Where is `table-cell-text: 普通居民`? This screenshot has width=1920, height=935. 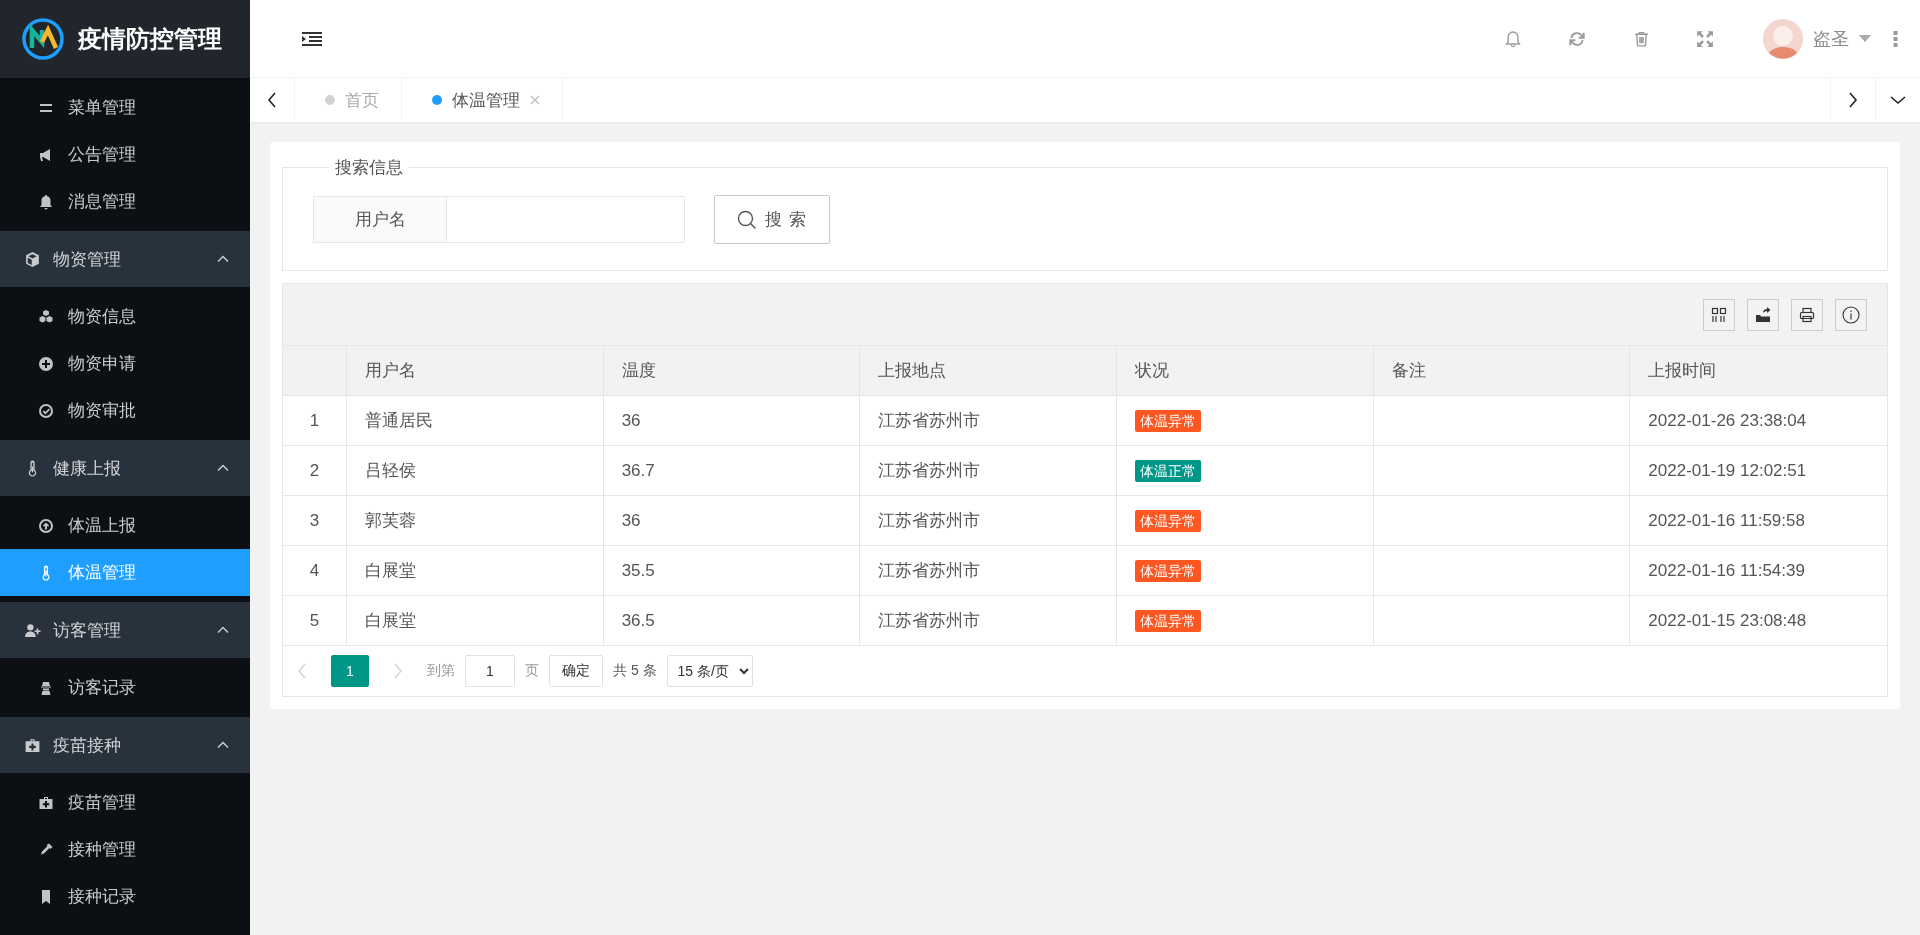
table-cell-text: 普通居民 is located at coordinates (399, 421).